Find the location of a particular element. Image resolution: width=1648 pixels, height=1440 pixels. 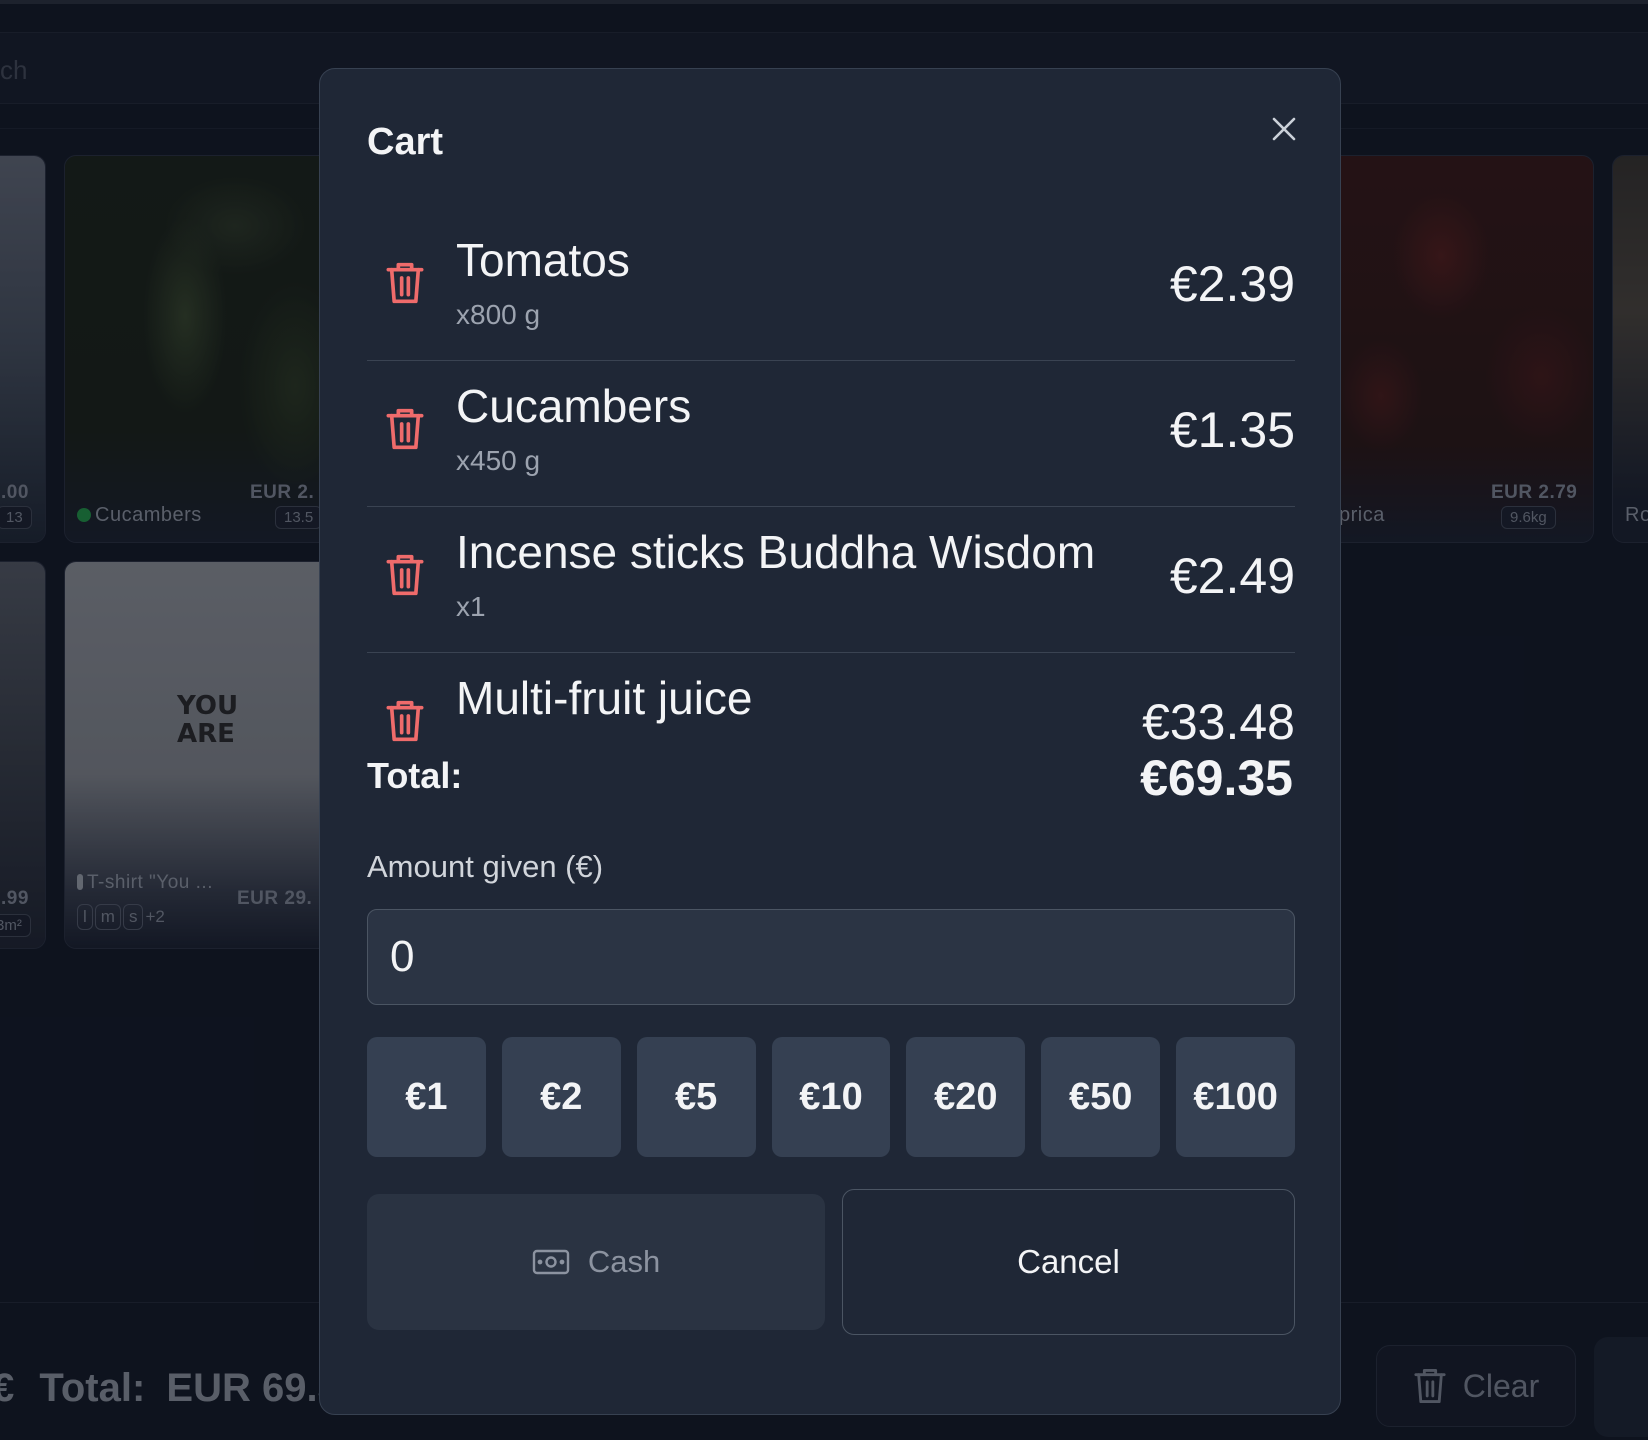

denom-button-1: €1 is located at coordinates (426, 1097).